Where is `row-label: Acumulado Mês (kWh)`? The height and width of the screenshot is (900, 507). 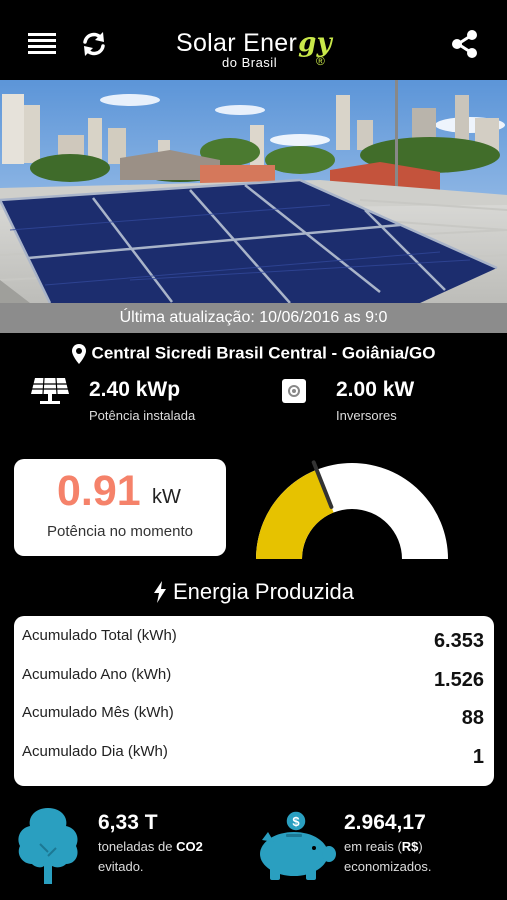
row-label: Acumulado Mês (kWh) is located at coordinates (98, 712).